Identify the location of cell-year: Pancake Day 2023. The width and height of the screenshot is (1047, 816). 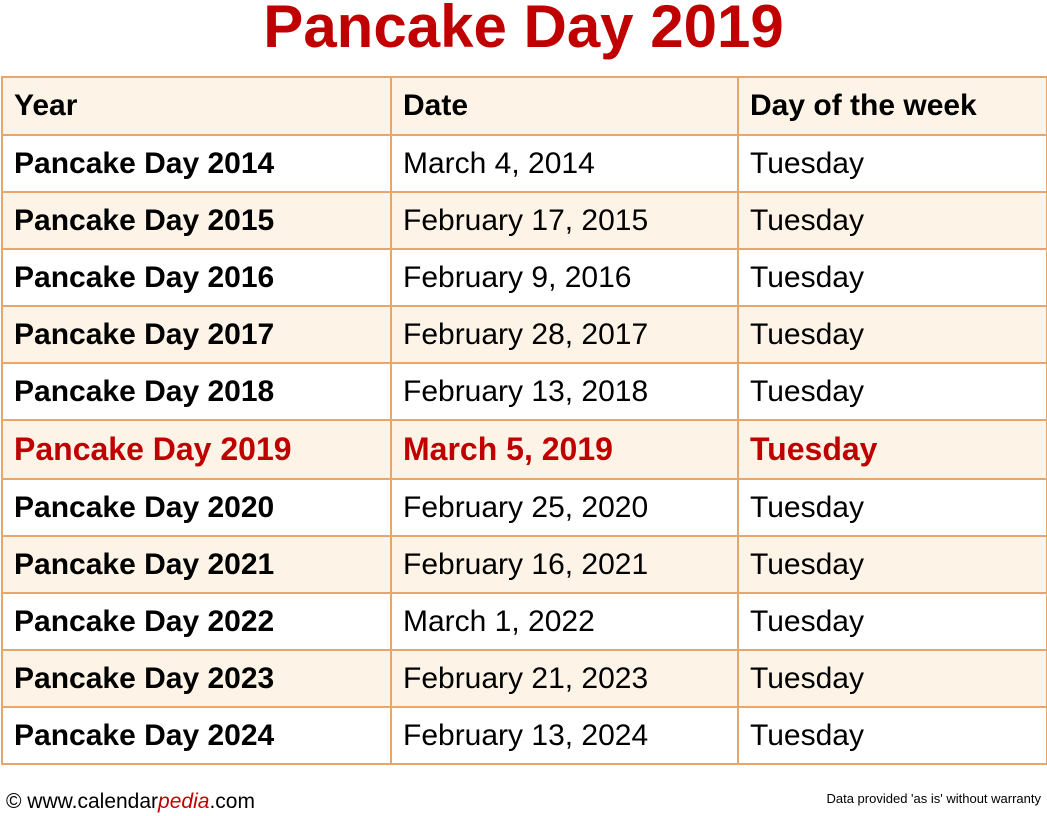
(196, 678).